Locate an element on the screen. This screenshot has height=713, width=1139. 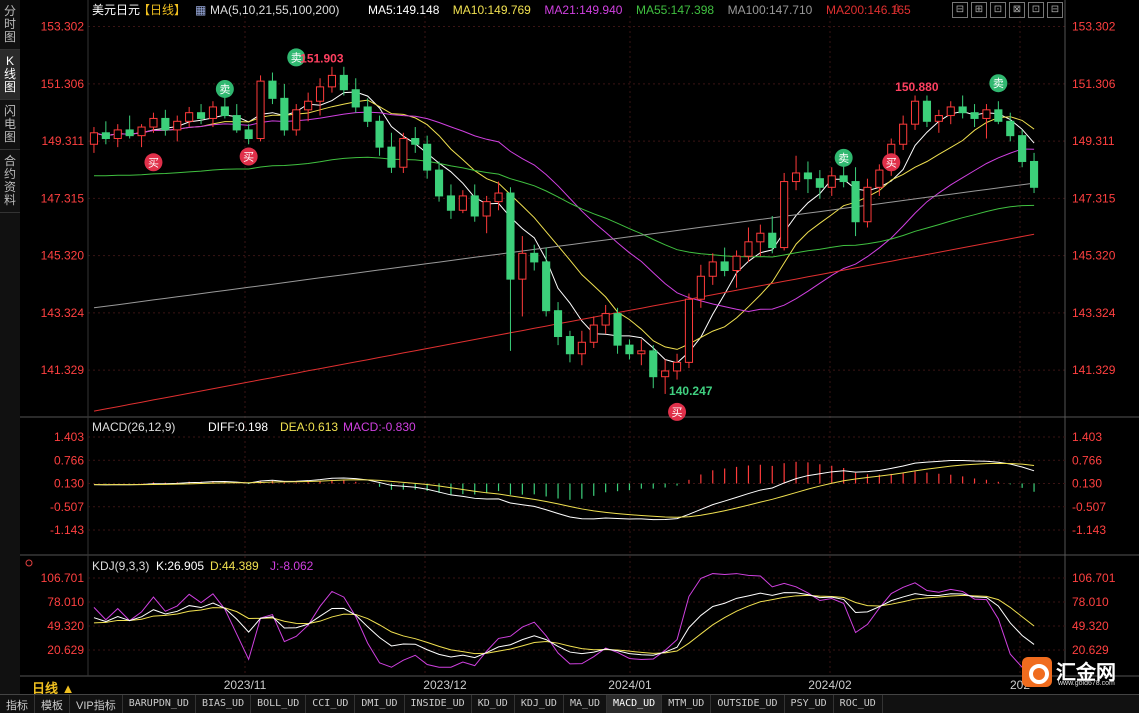
macd-tick-right: 1.403 is located at coordinates (1087, 437).